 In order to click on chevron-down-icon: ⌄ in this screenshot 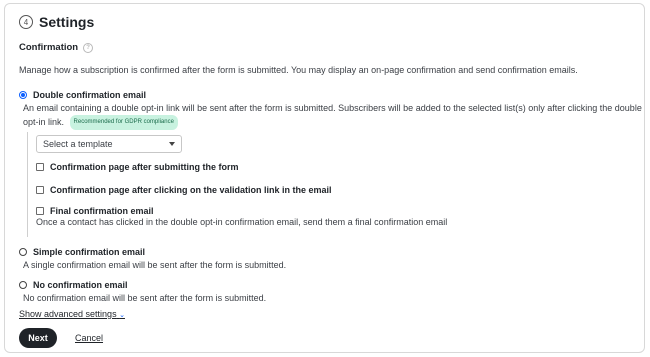, I will do `click(122, 315)`.